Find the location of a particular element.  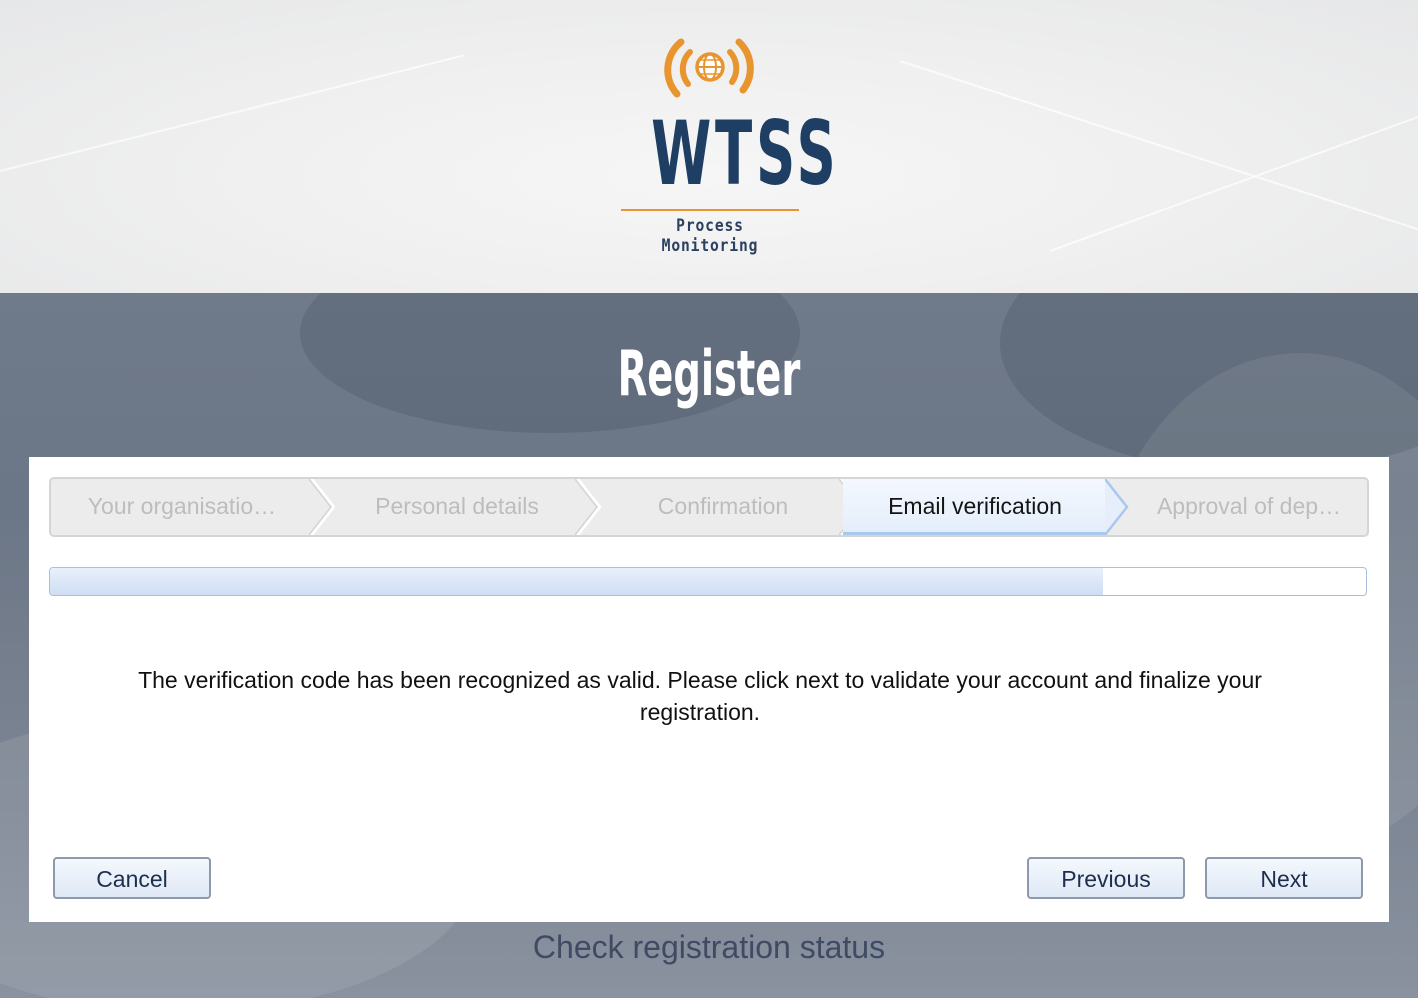

progress-fill is located at coordinates (576, 581).